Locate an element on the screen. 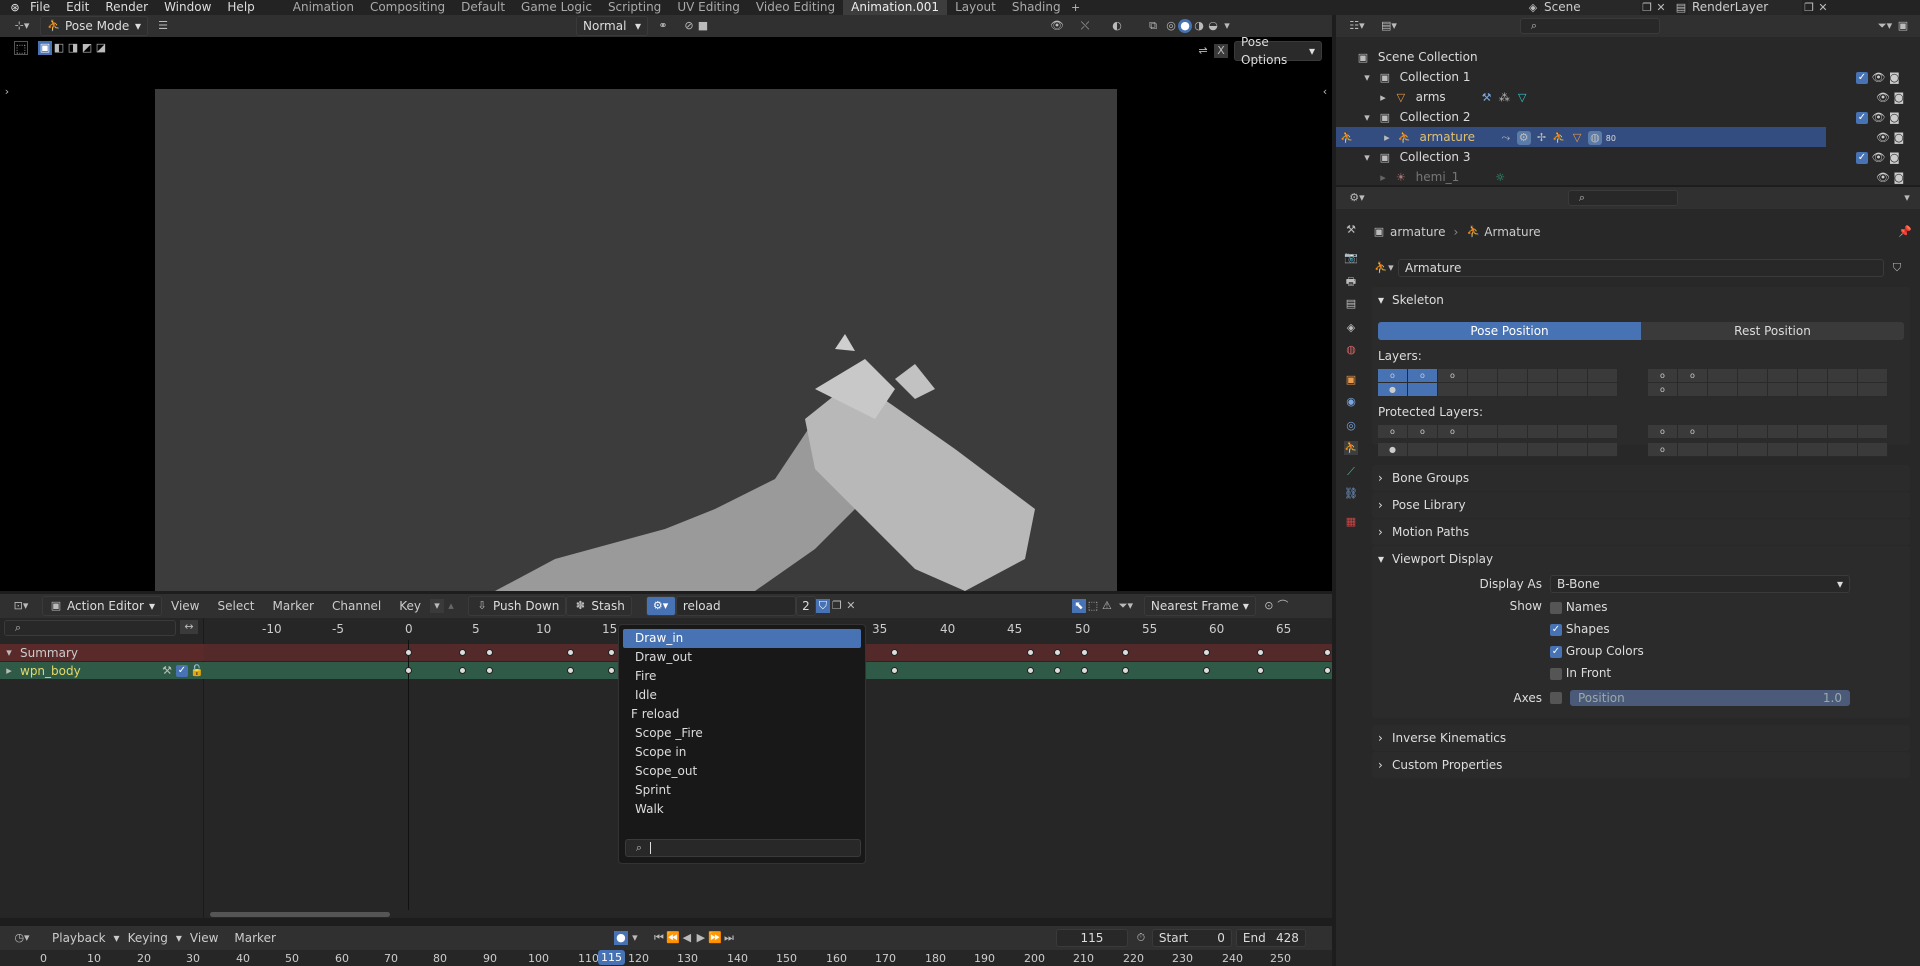 The width and height of the screenshot is (1920, 966). modifier-wrench-icon: ⚒ is located at coordinates (167, 671).